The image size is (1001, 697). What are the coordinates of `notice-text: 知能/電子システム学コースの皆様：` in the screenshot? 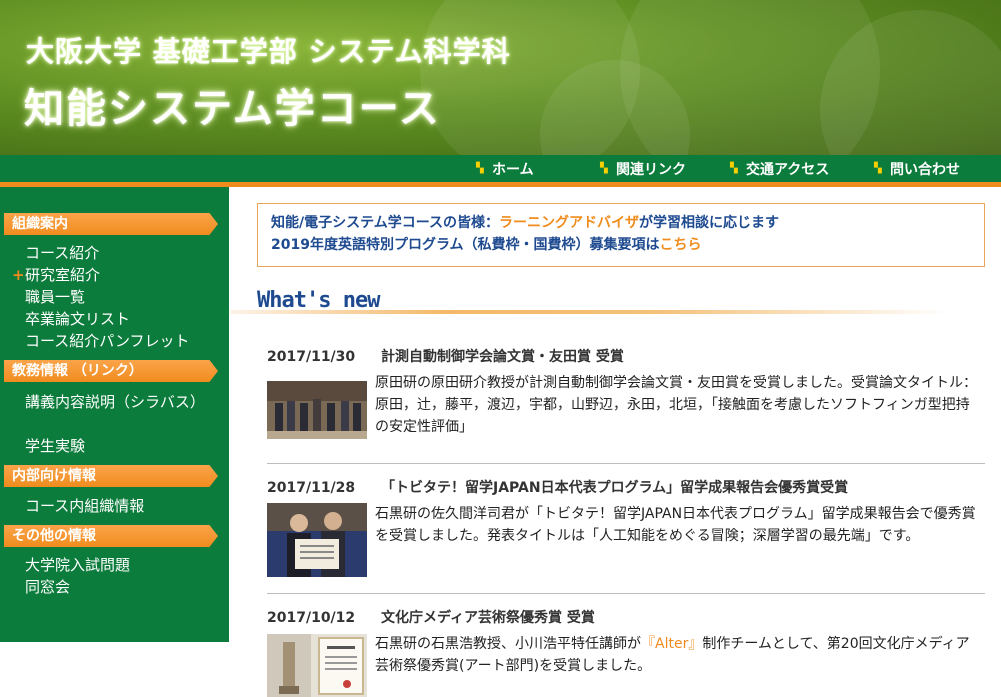 It's located at (385, 223).